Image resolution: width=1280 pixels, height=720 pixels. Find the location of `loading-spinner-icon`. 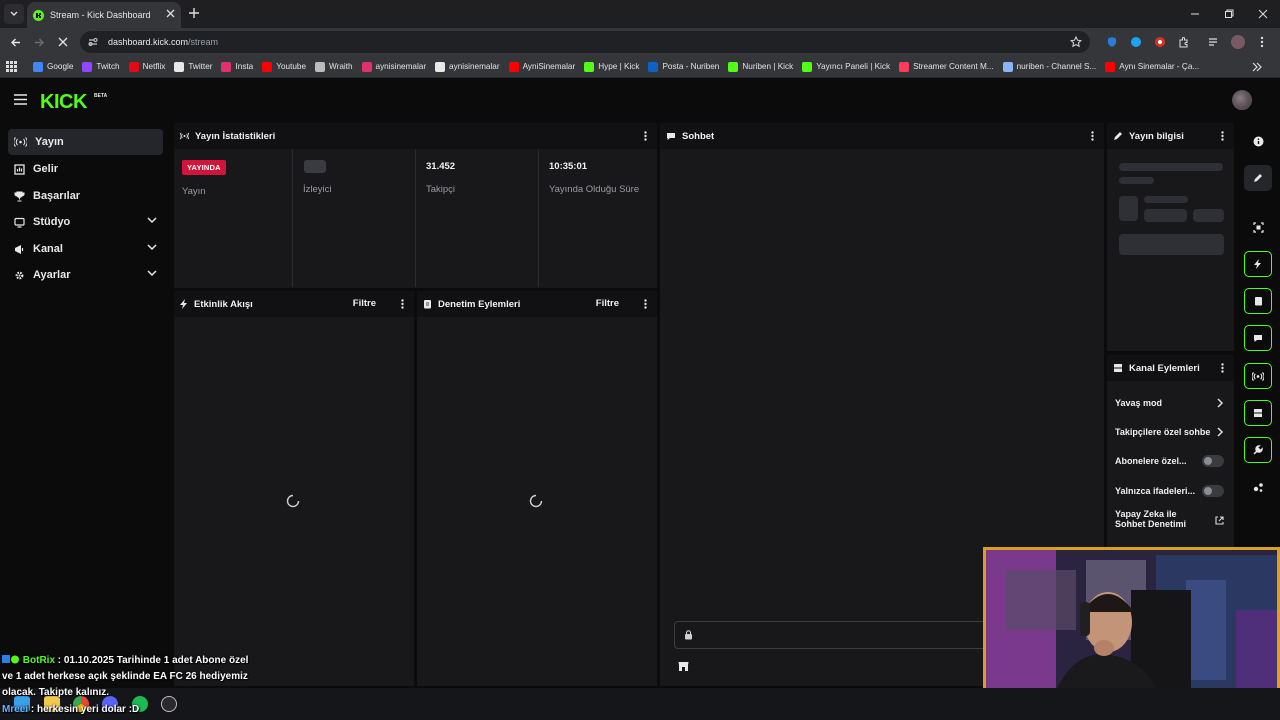

loading-spinner-icon is located at coordinates (536, 501).